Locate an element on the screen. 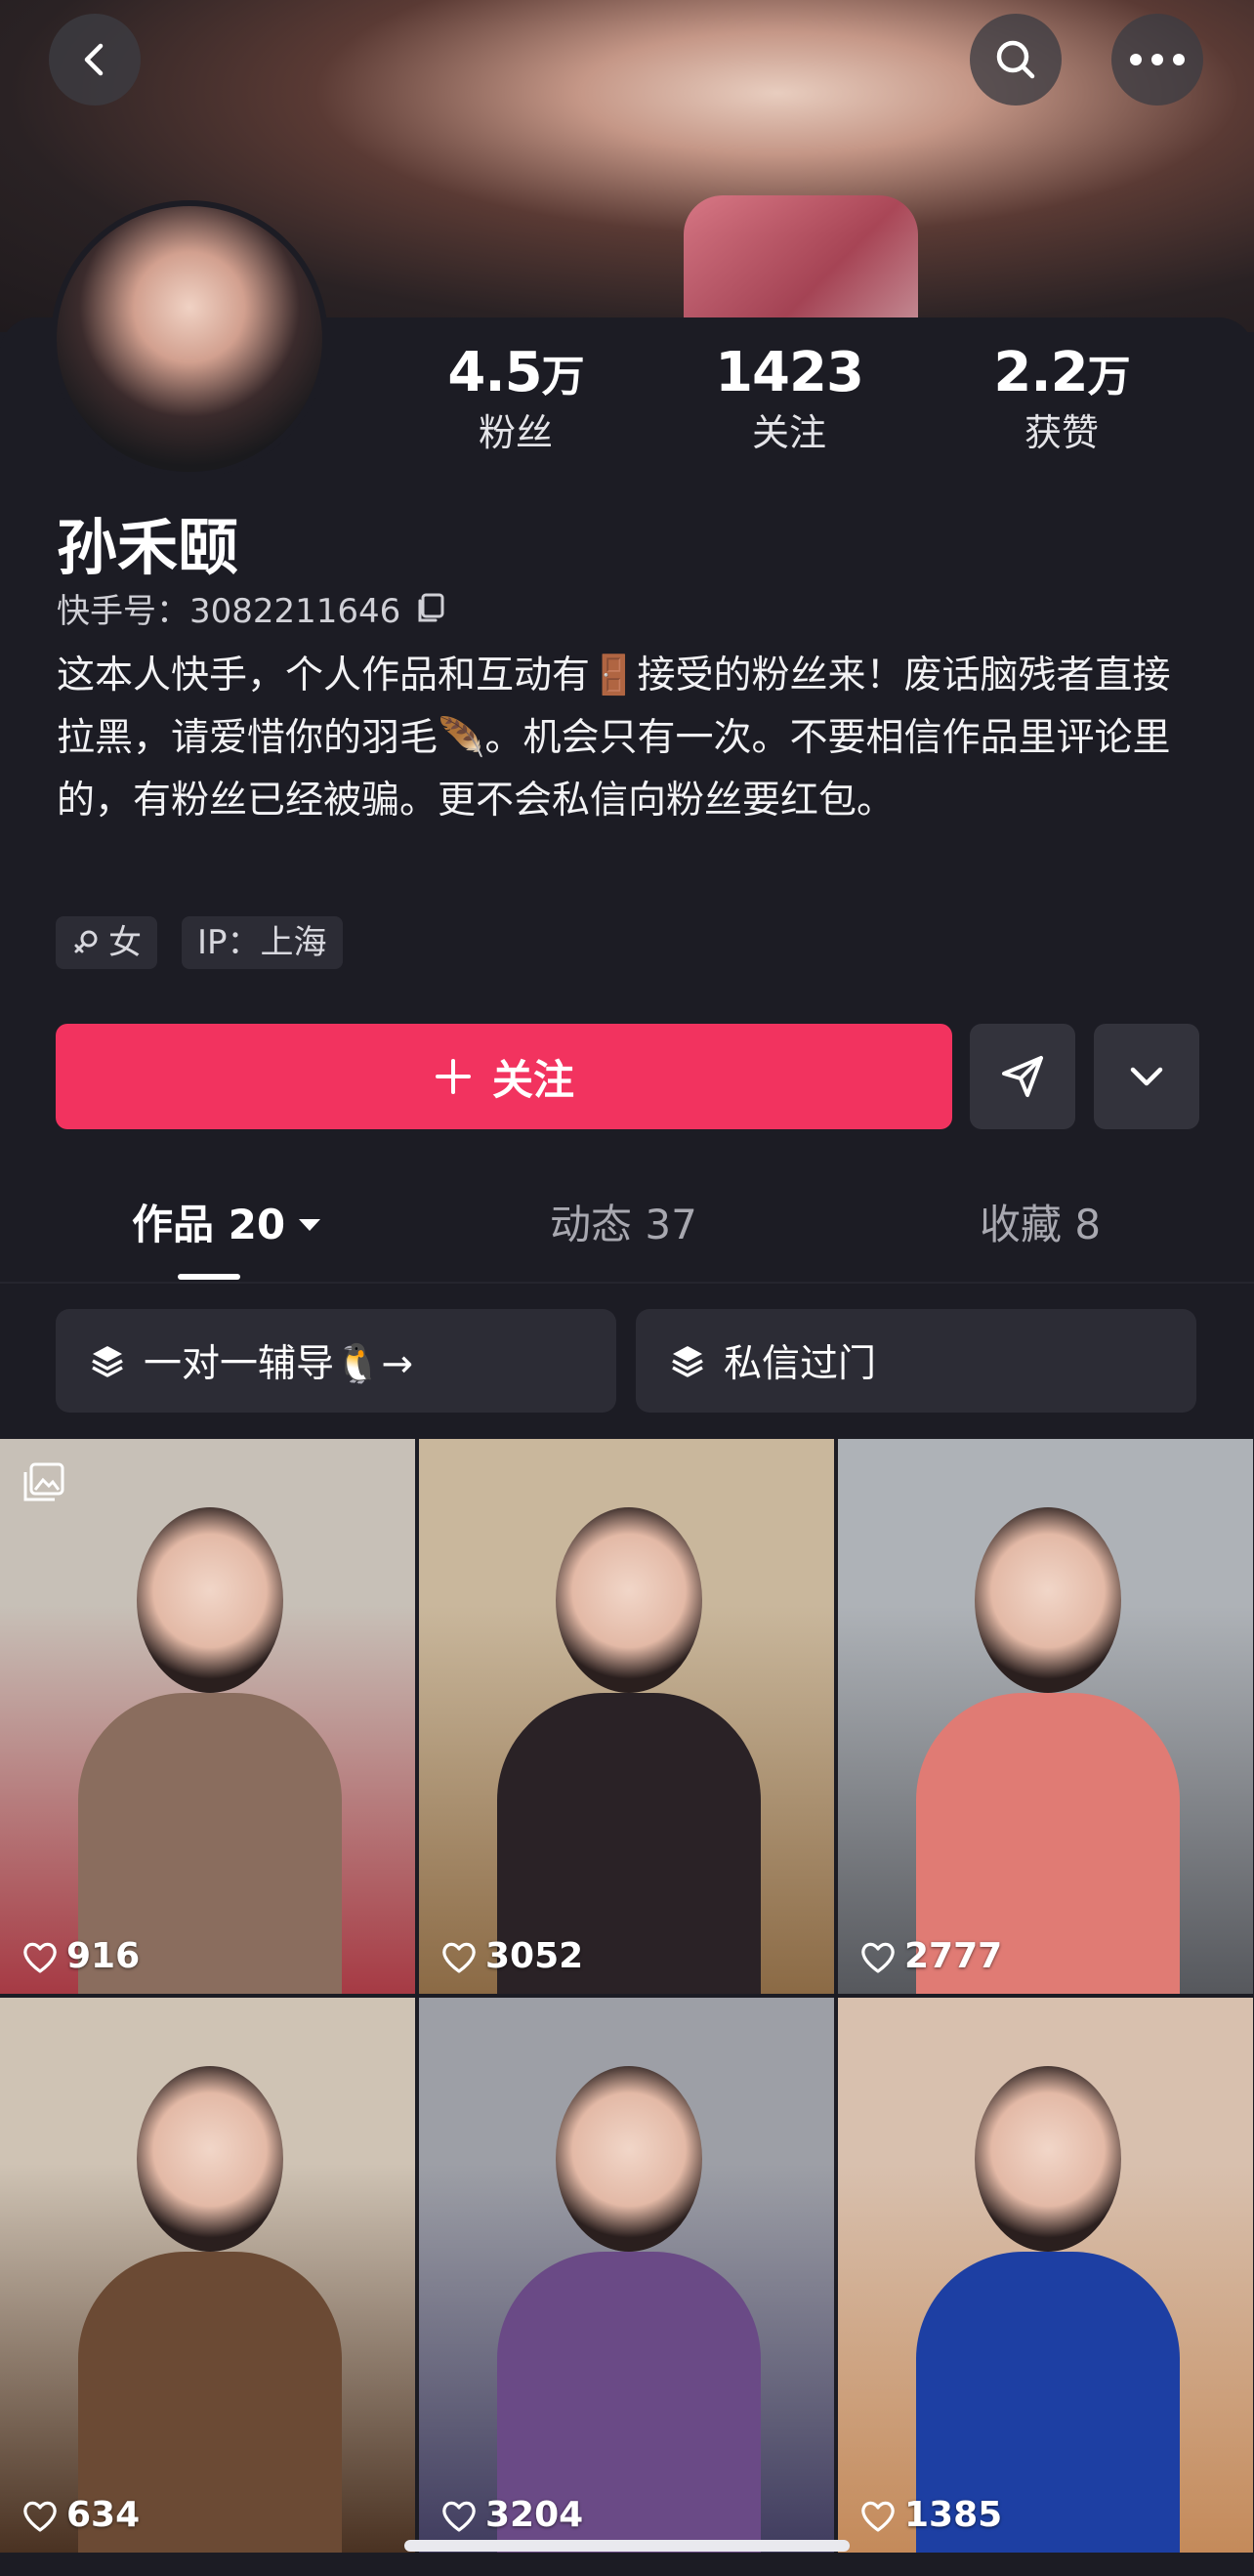 The width and height of the screenshot is (1254, 2576). tab-divider is located at coordinates (627, 1283).